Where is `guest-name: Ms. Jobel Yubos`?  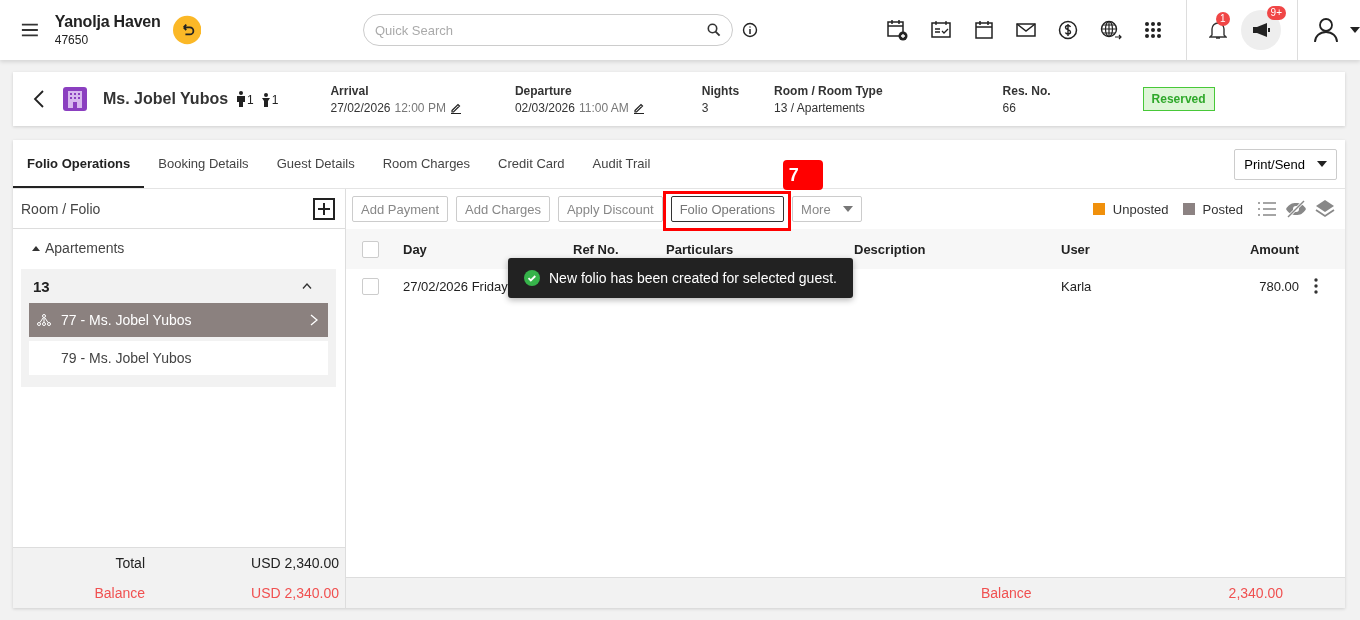 guest-name: Ms. Jobel Yubos is located at coordinates (166, 99).